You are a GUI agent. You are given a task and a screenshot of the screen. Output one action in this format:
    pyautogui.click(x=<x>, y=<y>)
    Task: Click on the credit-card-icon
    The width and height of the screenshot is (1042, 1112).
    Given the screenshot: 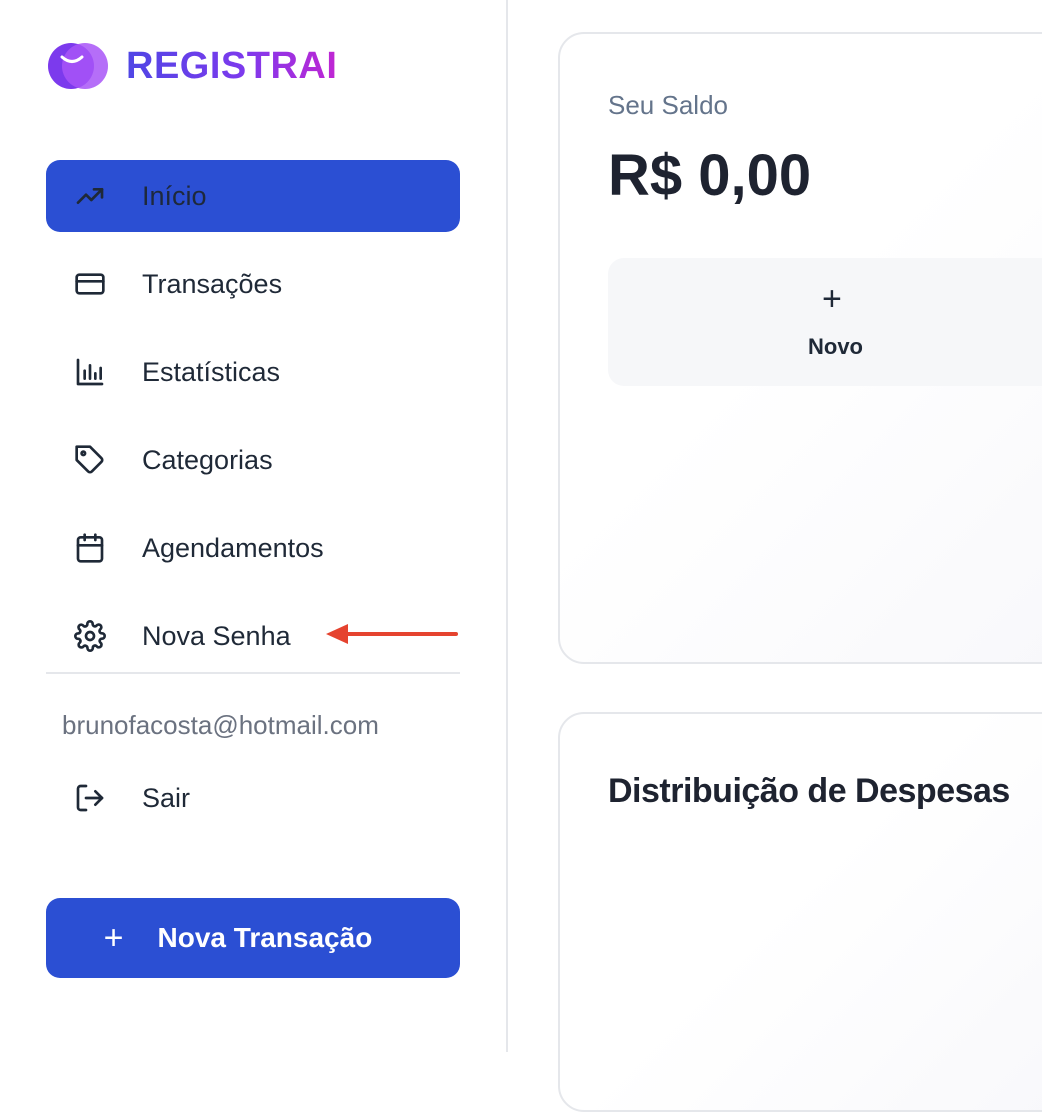 What is the action you would take?
    pyautogui.click(x=90, y=284)
    